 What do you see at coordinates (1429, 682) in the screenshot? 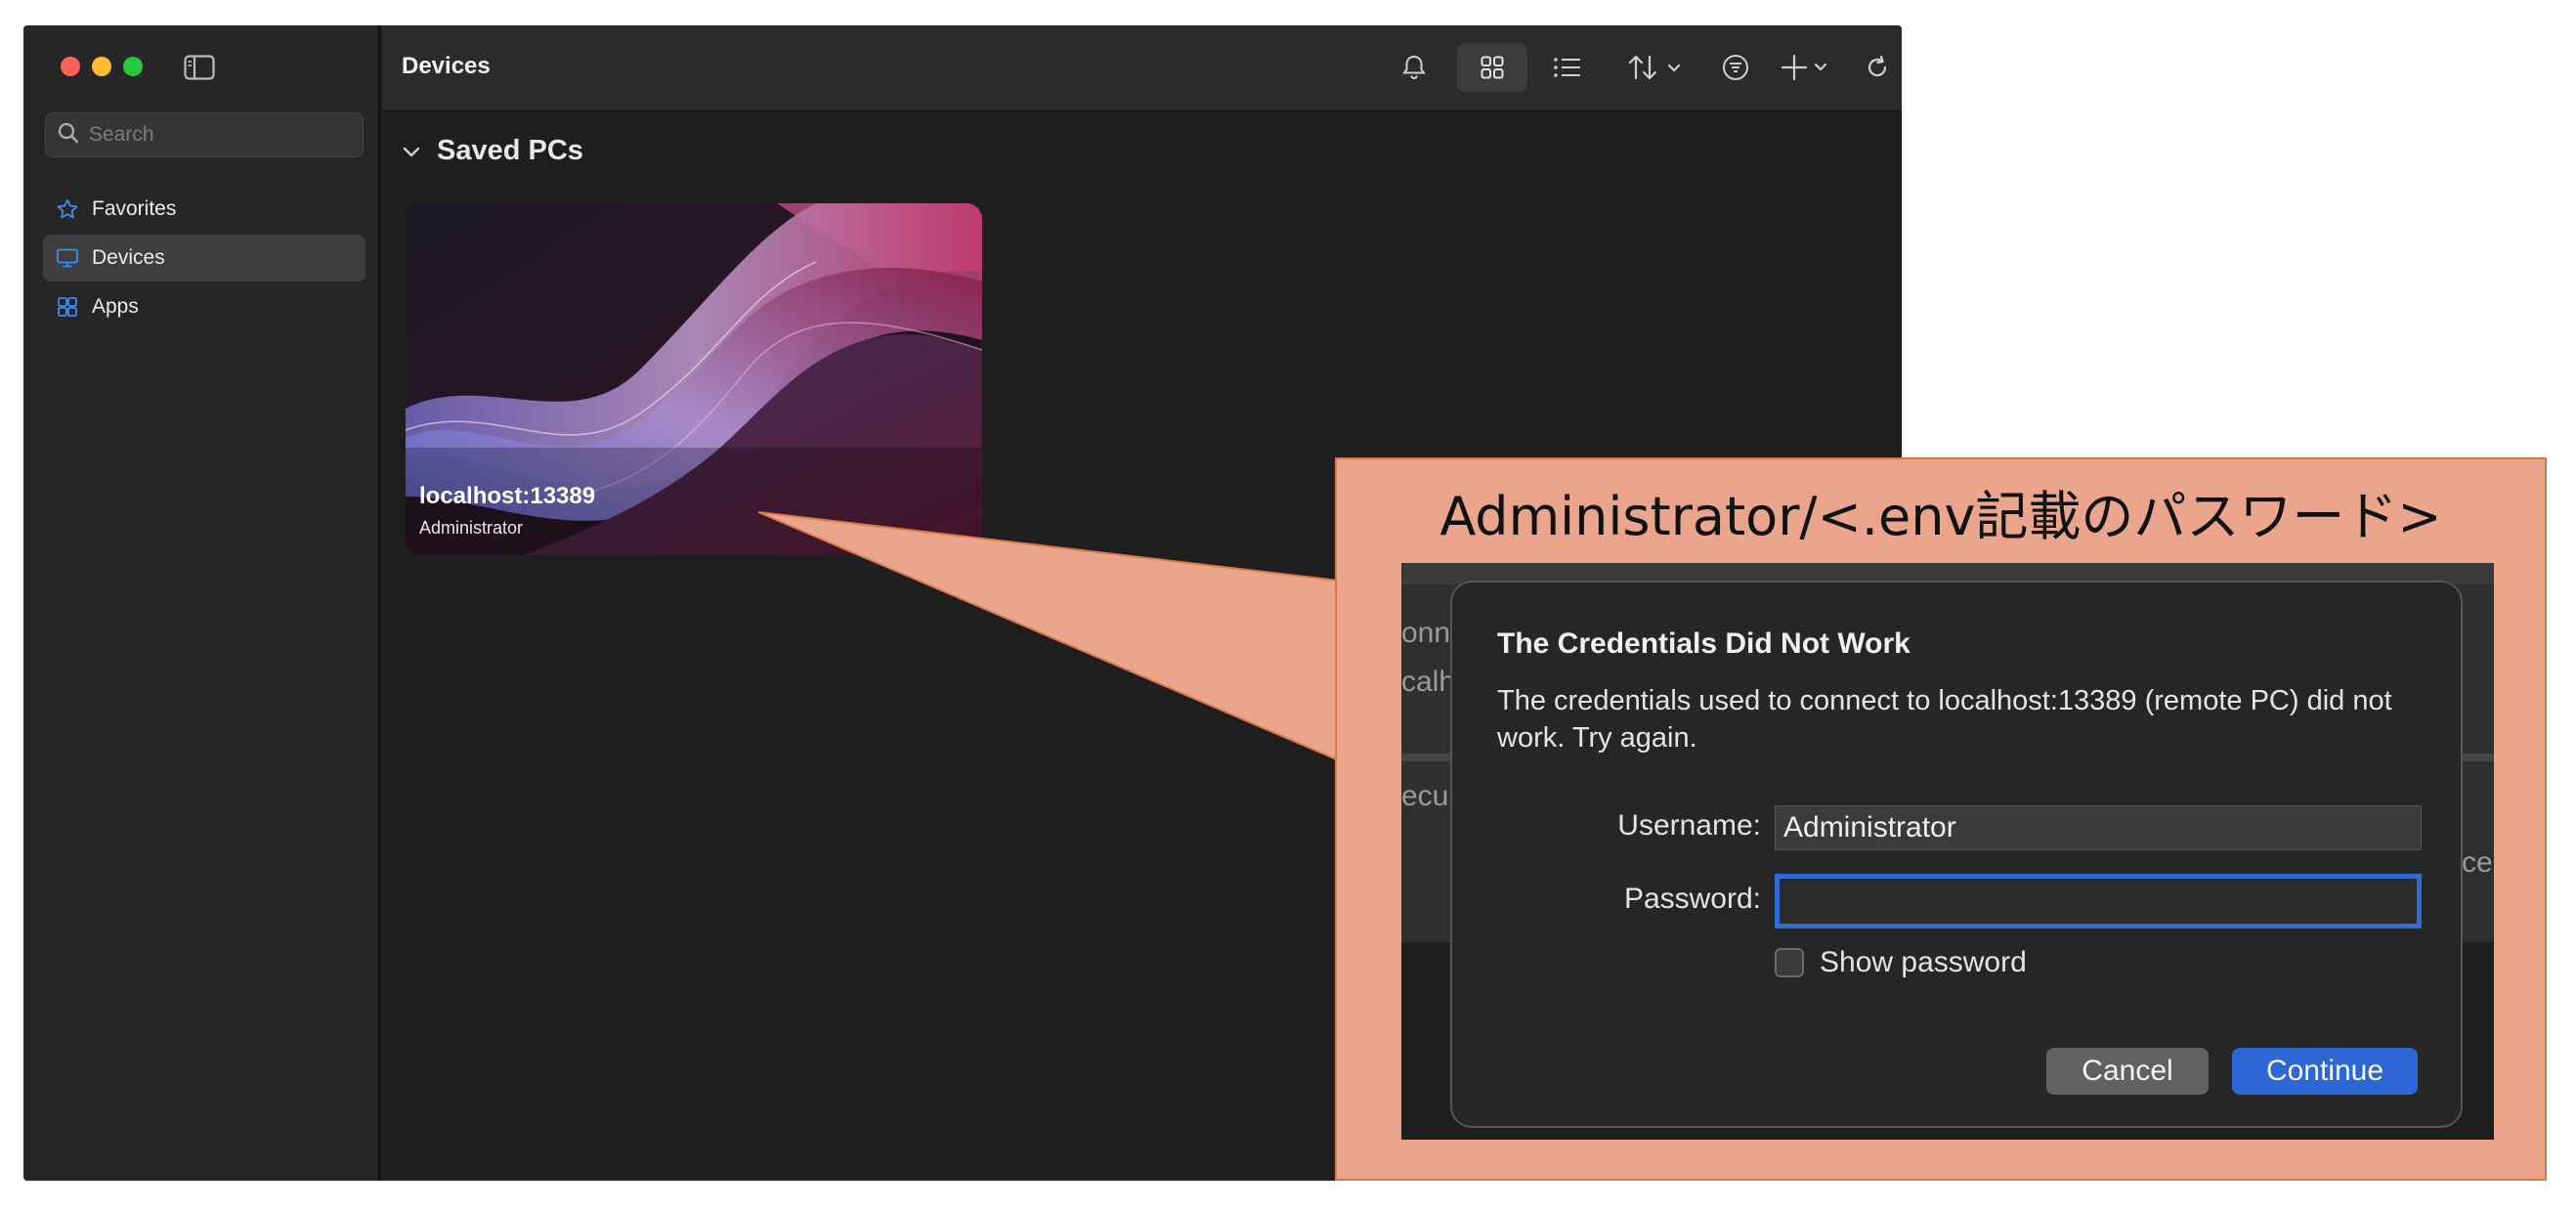
I see `background-text-fragment: calh` at bounding box center [1429, 682].